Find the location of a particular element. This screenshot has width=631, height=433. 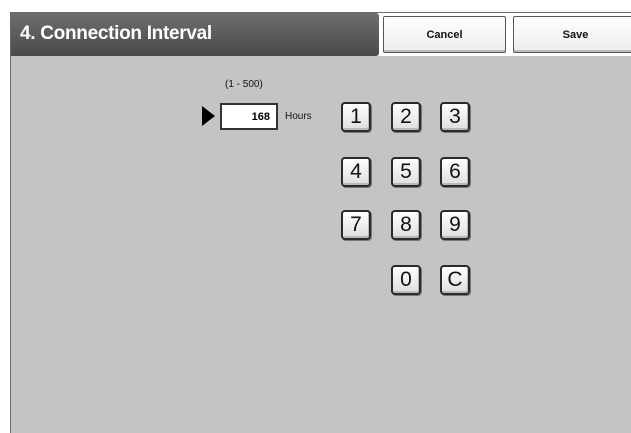

keypad-8-button: 8 is located at coordinates (406, 225).